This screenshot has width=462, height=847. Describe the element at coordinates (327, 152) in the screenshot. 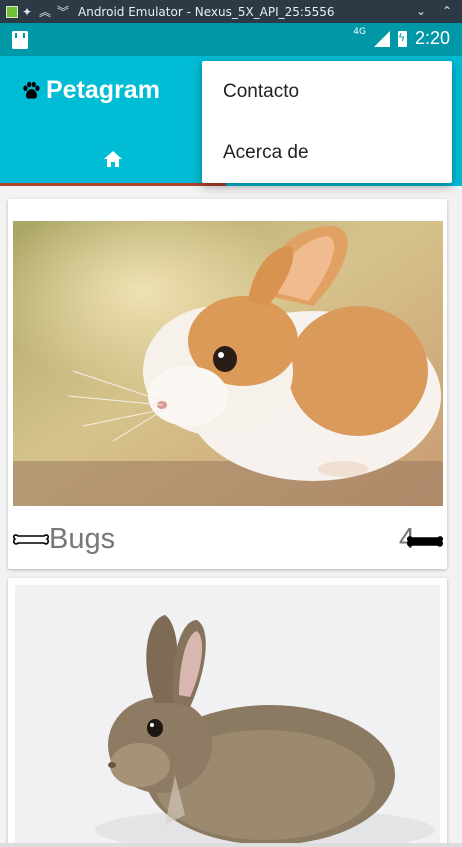

I see `menu-item-acerca-de: Acerca de` at that location.